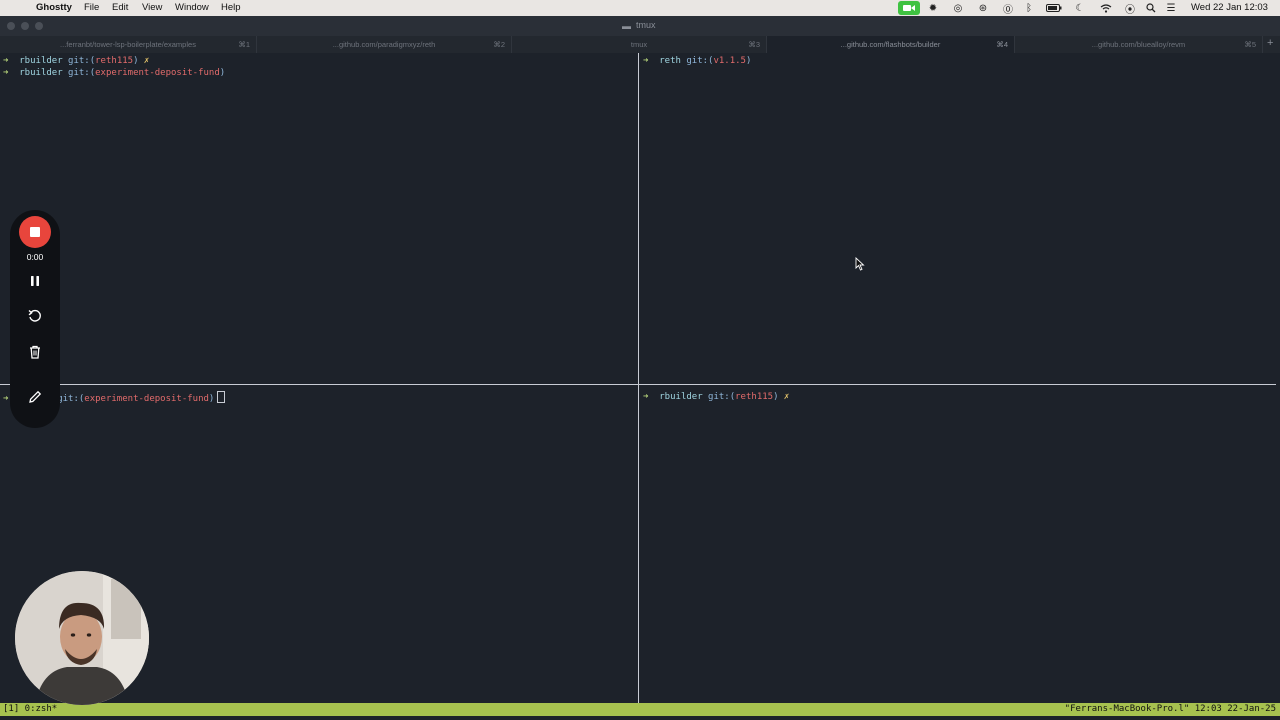 The height and width of the screenshot is (720, 1280). What do you see at coordinates (1054, 8) in the screenshot?
I see `battery-icon` at bounding box center [1054, 8].